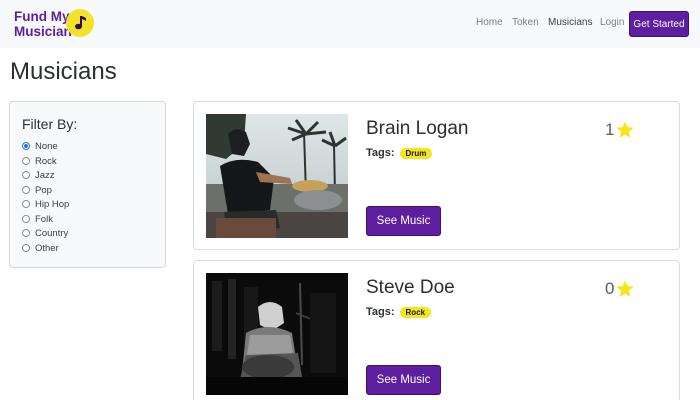 The image size is (700, 400). Describe the element at coordinates (26, 219) in the screenshot. I see `radio-folk` at that location.